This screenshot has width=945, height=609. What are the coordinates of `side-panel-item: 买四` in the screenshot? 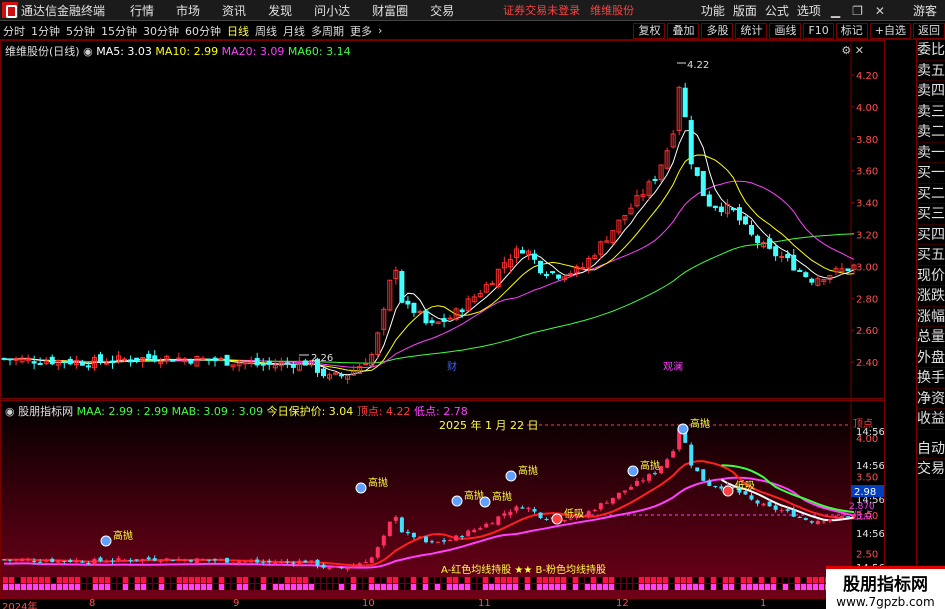 It's located at (931, 235).